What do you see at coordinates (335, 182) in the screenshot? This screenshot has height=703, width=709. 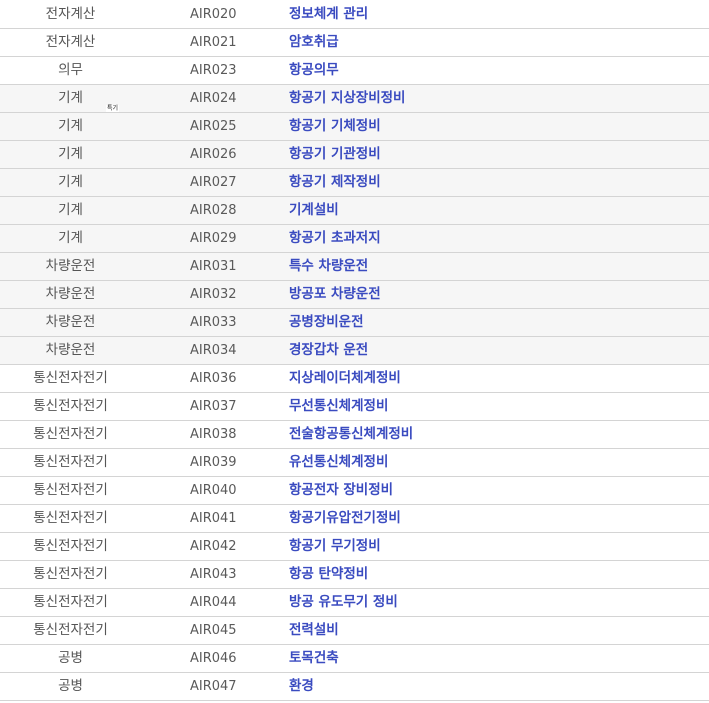 I see `specialty-name-link: 항공기 제작정비` at bounding box center [335, 182].